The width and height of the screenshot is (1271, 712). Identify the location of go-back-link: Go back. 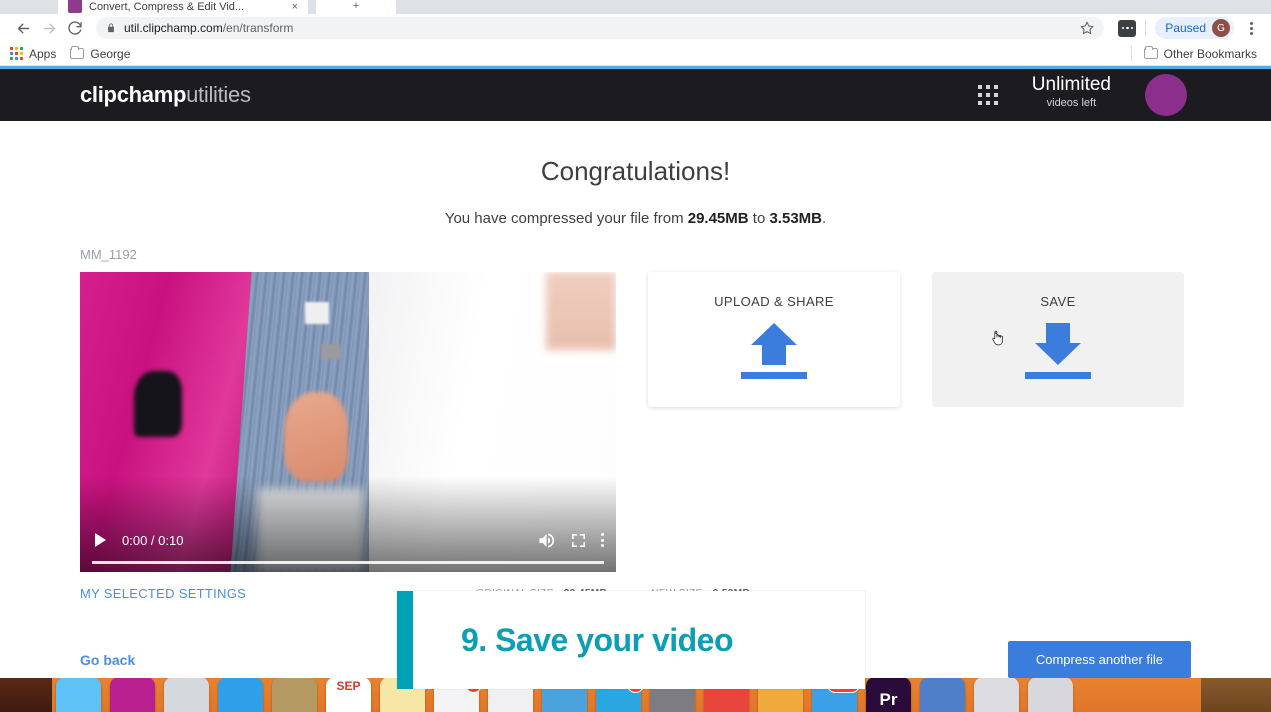
(107, 660).